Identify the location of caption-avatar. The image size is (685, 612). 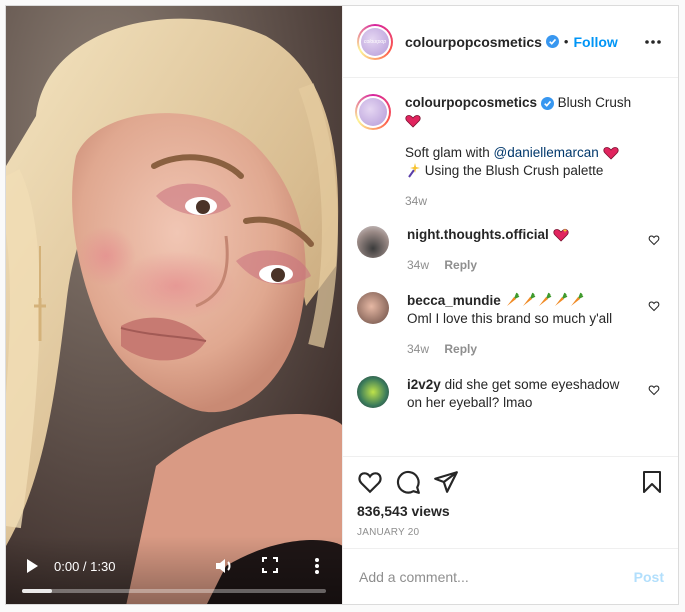
(373, 112).